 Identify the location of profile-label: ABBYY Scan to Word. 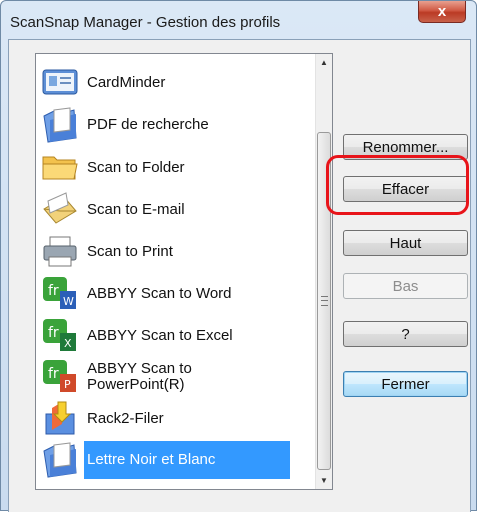
(159, 293).